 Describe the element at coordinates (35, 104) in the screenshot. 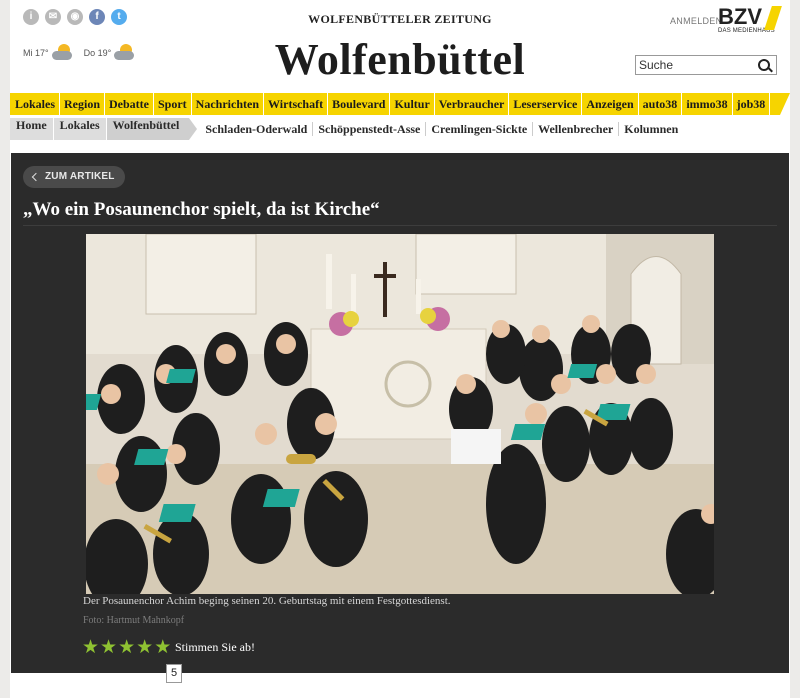

I see `nav-item-lokales: Lokales` at that location.